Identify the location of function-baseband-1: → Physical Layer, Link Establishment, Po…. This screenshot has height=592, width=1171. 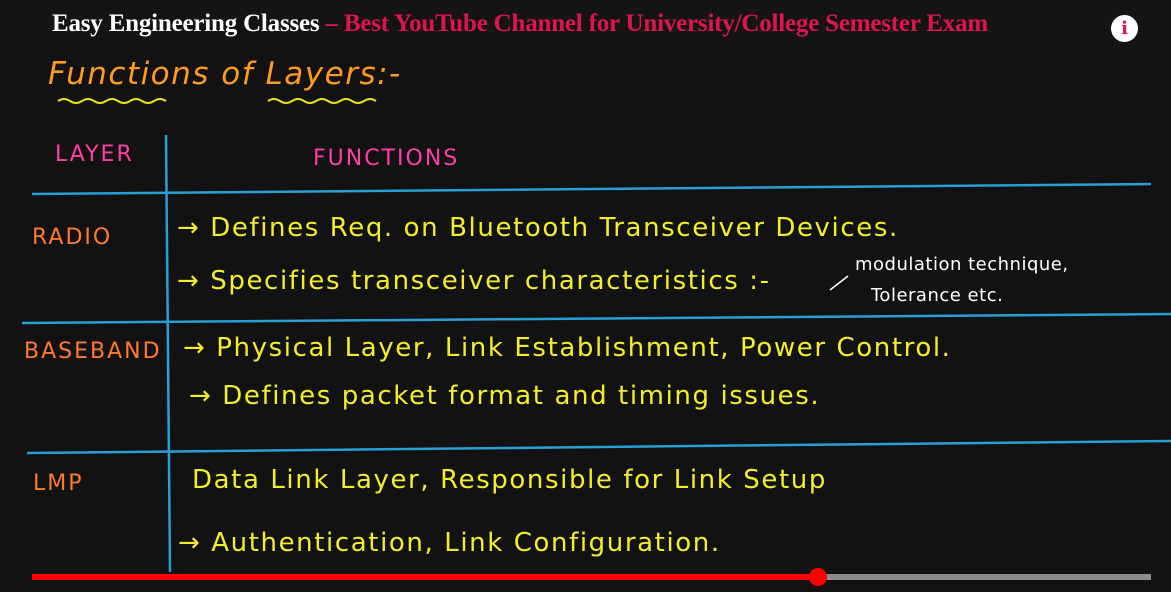
(567, 348).